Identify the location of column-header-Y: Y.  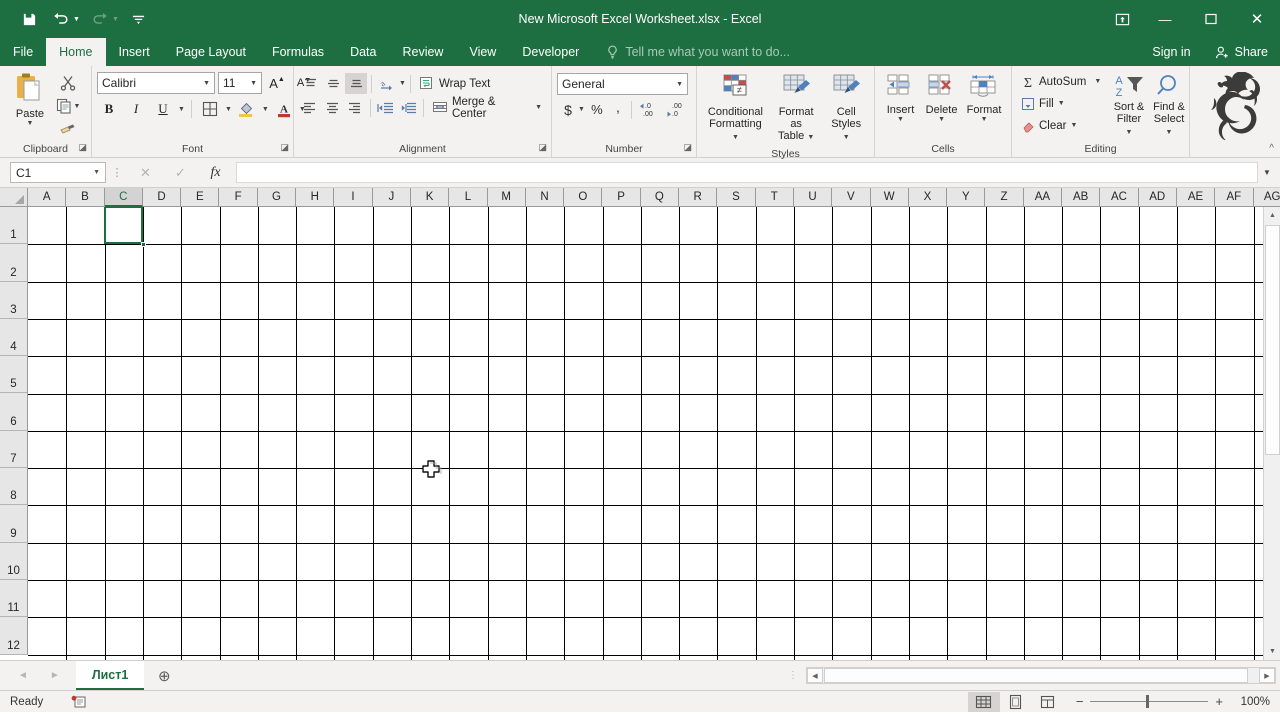
(966, 197).